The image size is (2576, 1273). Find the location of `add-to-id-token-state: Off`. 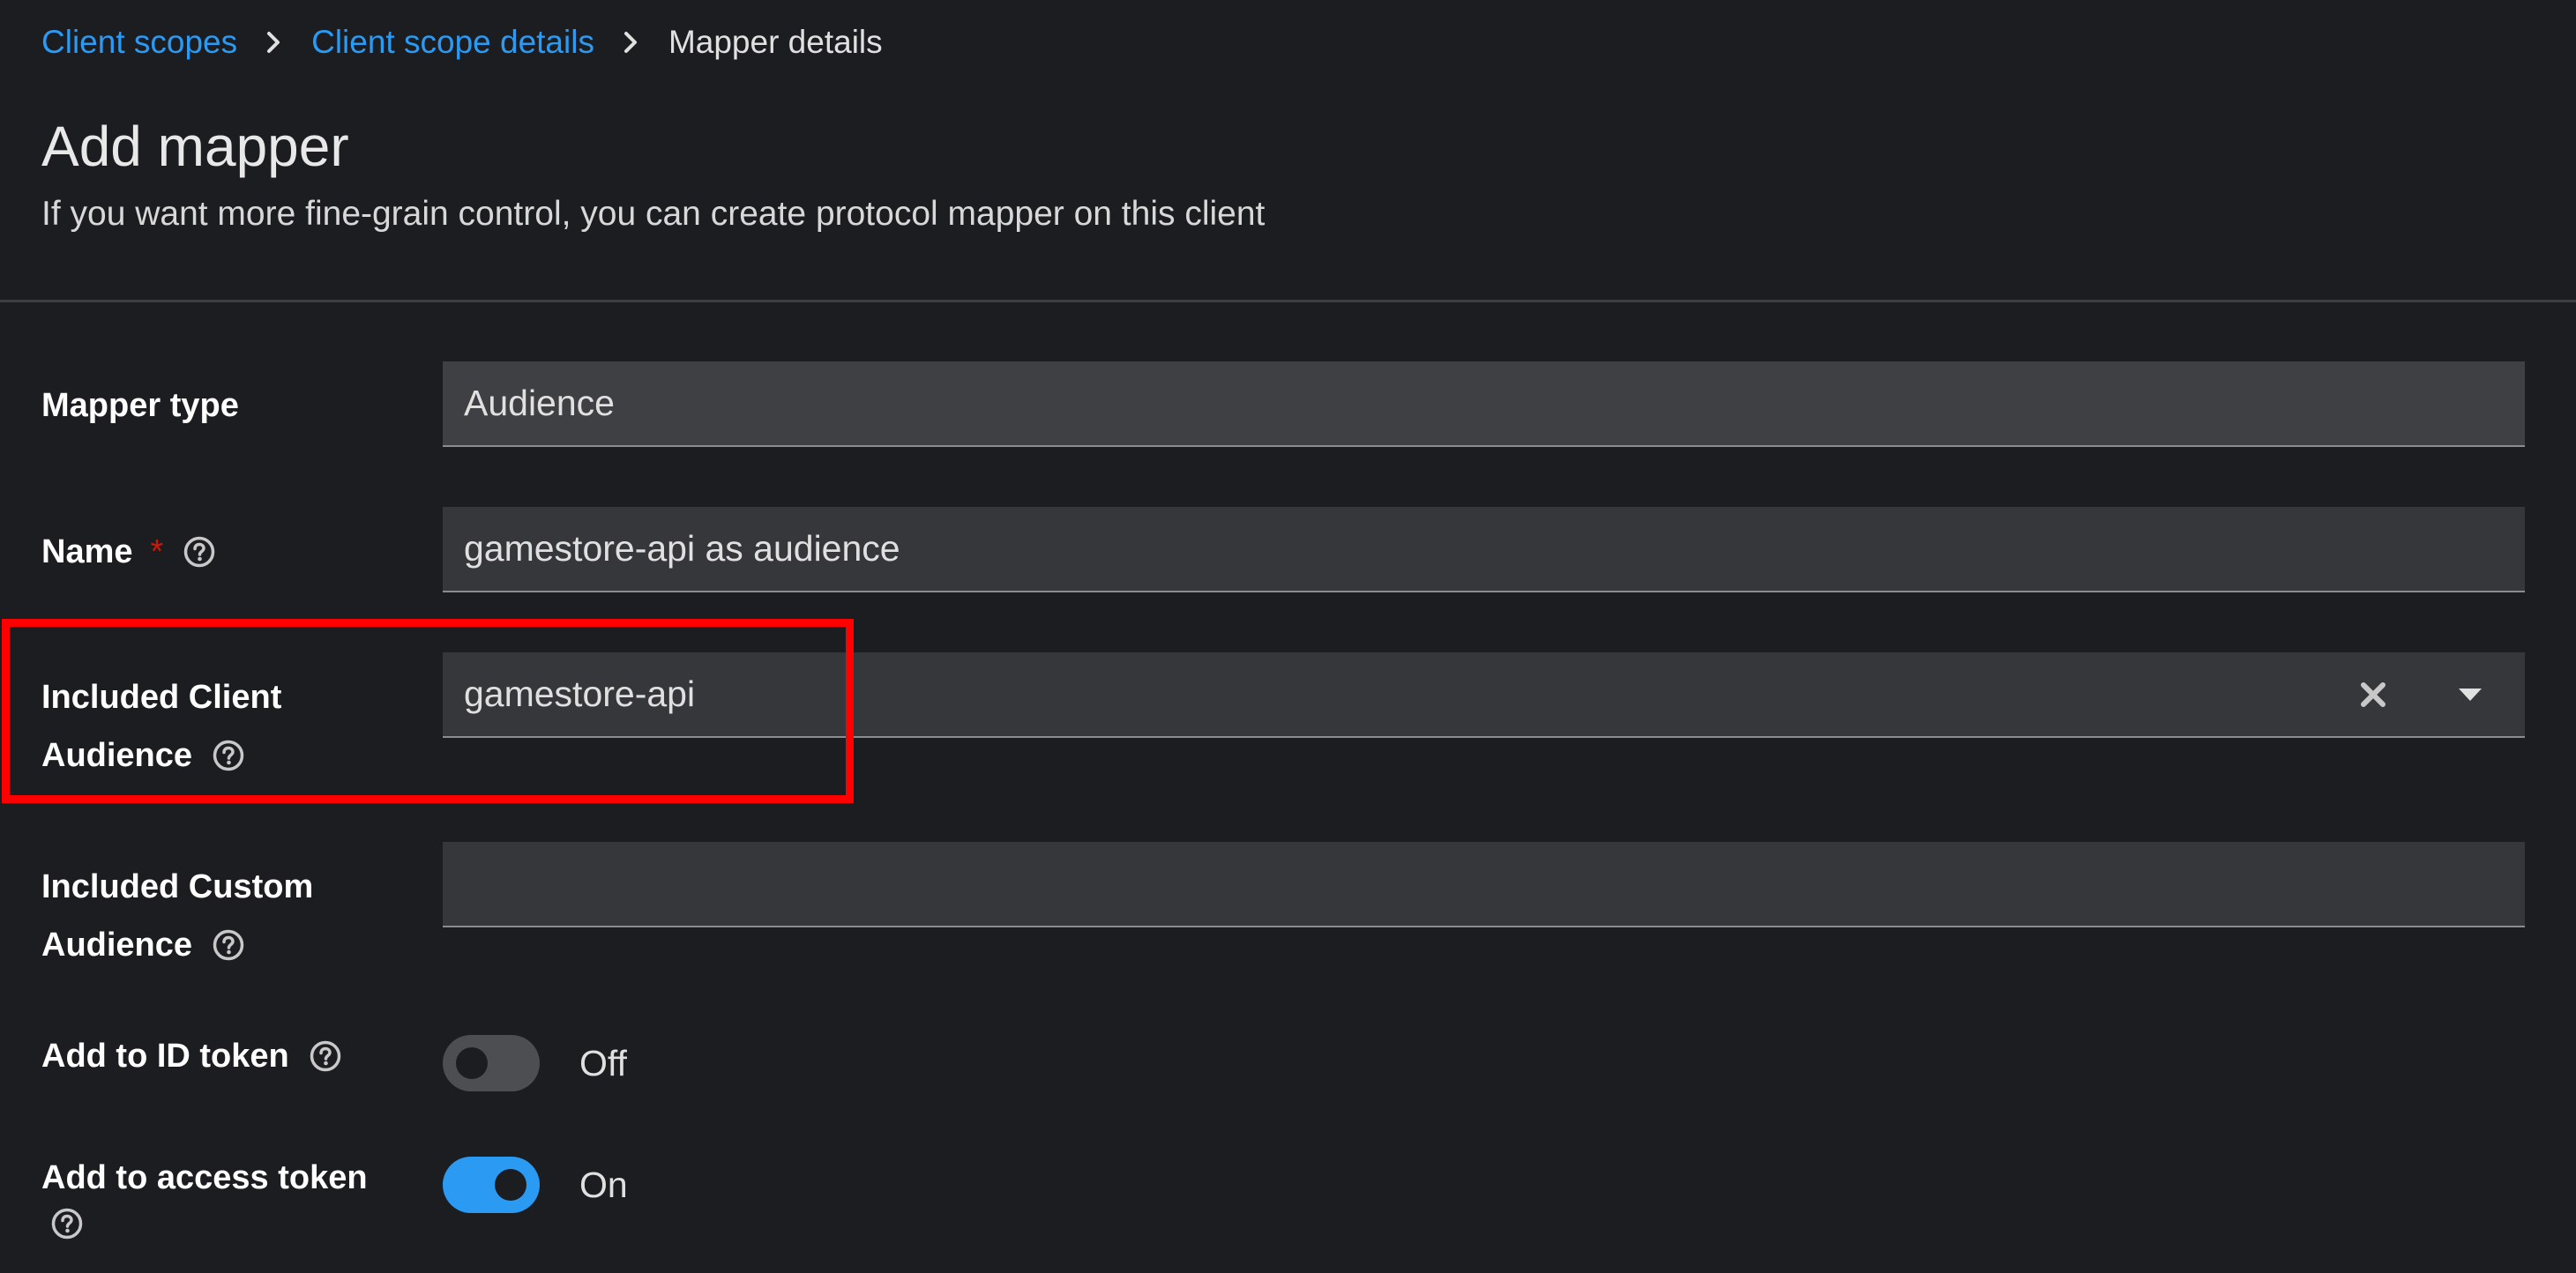

add-to-id-token-state: Off is located at coordinates (603, 1063).